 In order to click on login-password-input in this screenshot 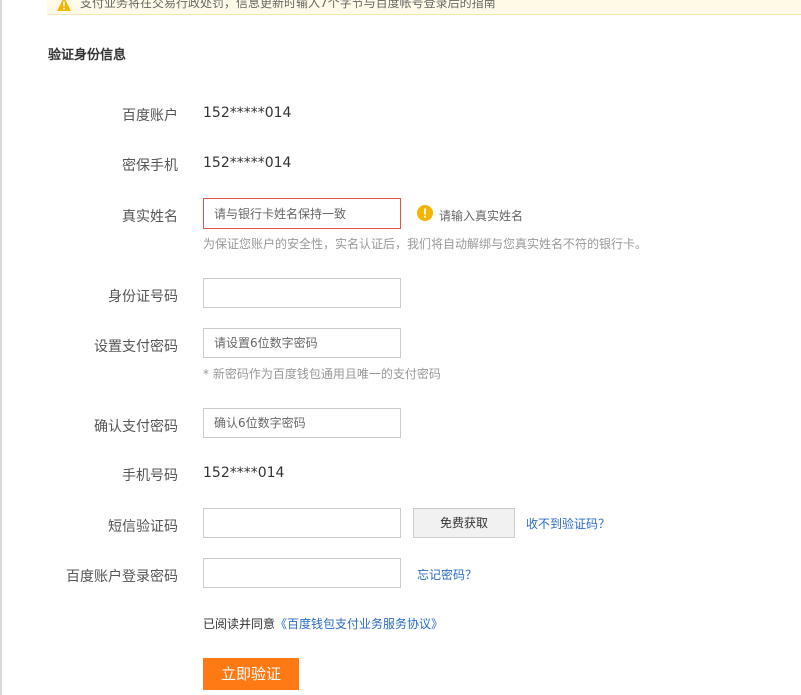, I will do `click(302, 573)`.